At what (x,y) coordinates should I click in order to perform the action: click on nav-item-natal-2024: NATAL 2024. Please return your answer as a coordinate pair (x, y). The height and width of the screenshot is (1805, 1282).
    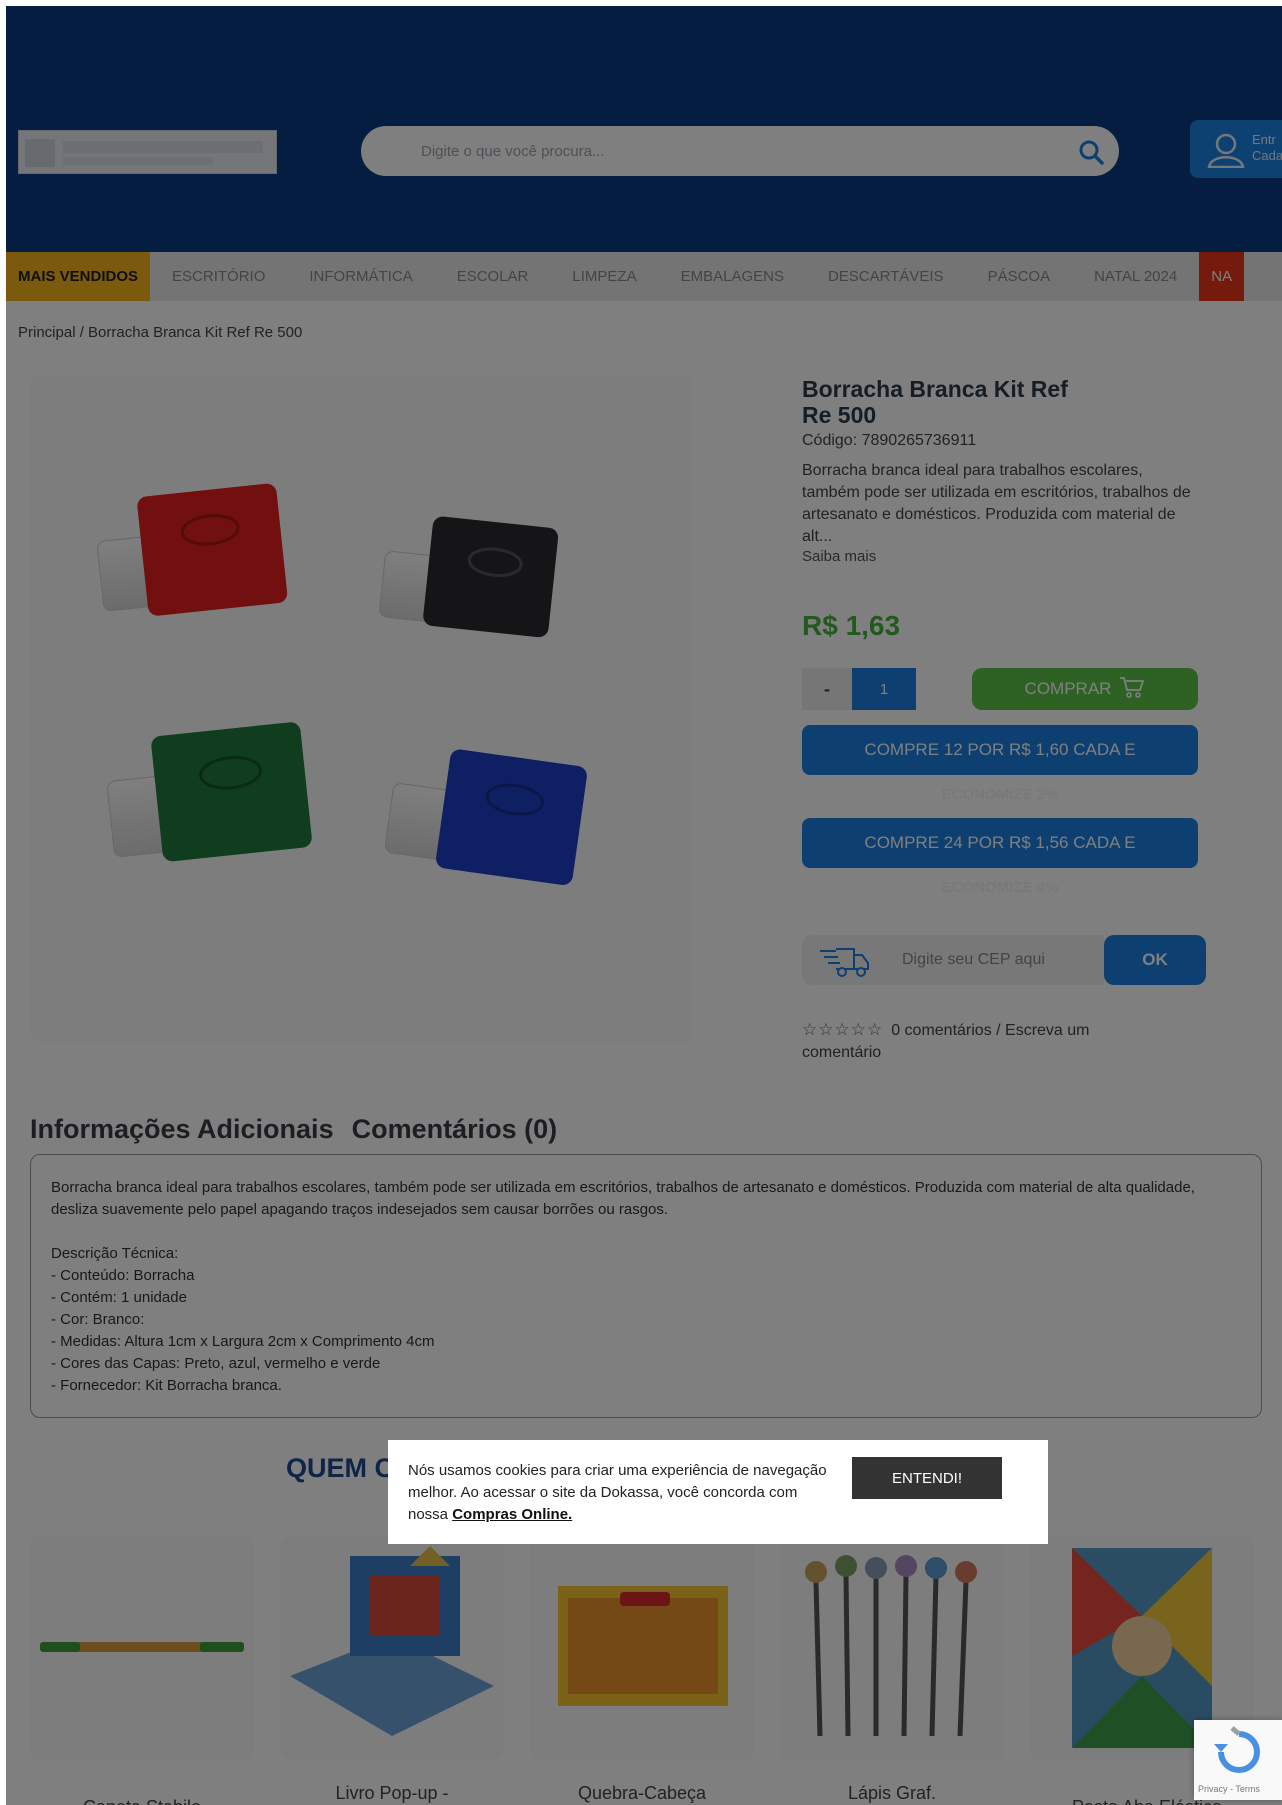
    Looking at the image, I should click on (1135, 276).